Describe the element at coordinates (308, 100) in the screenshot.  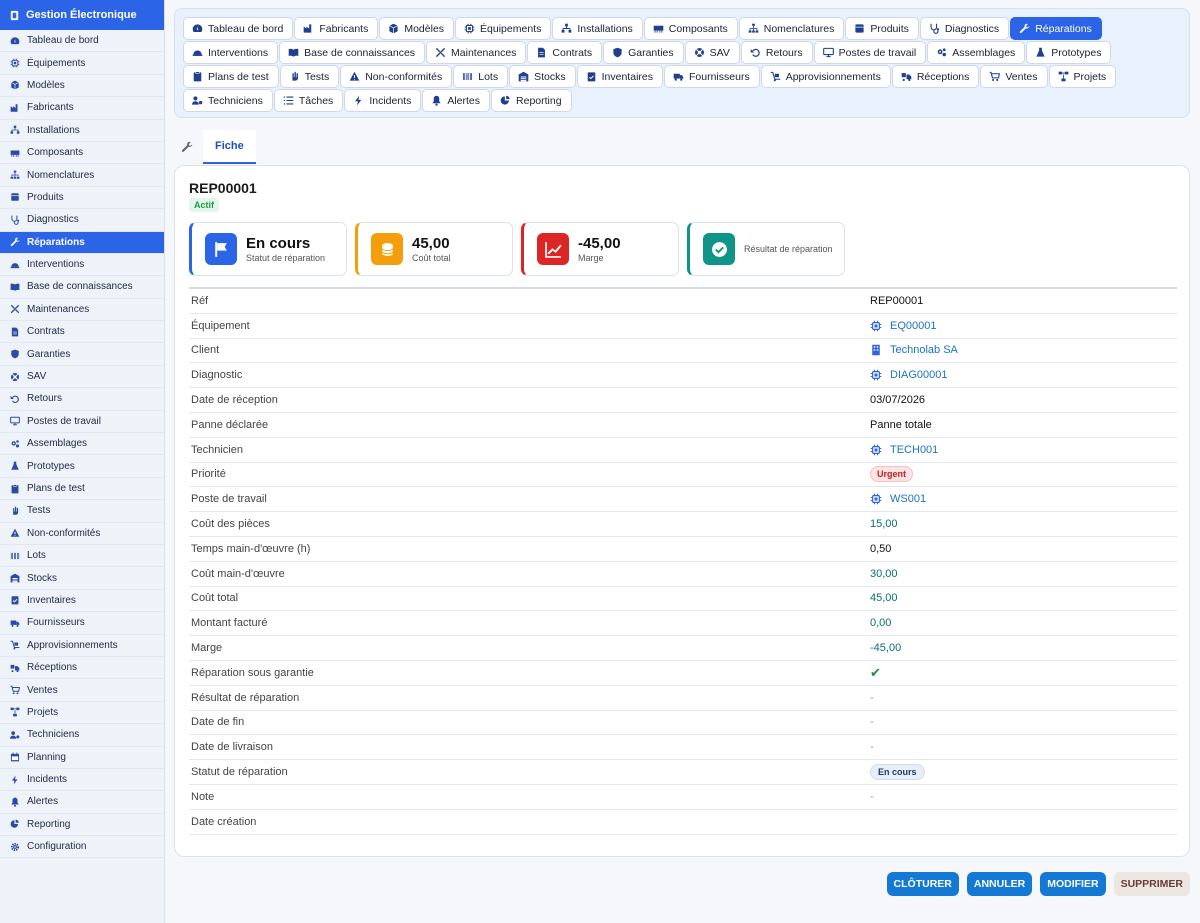
I see `topnav-item: Tâches` at that location.